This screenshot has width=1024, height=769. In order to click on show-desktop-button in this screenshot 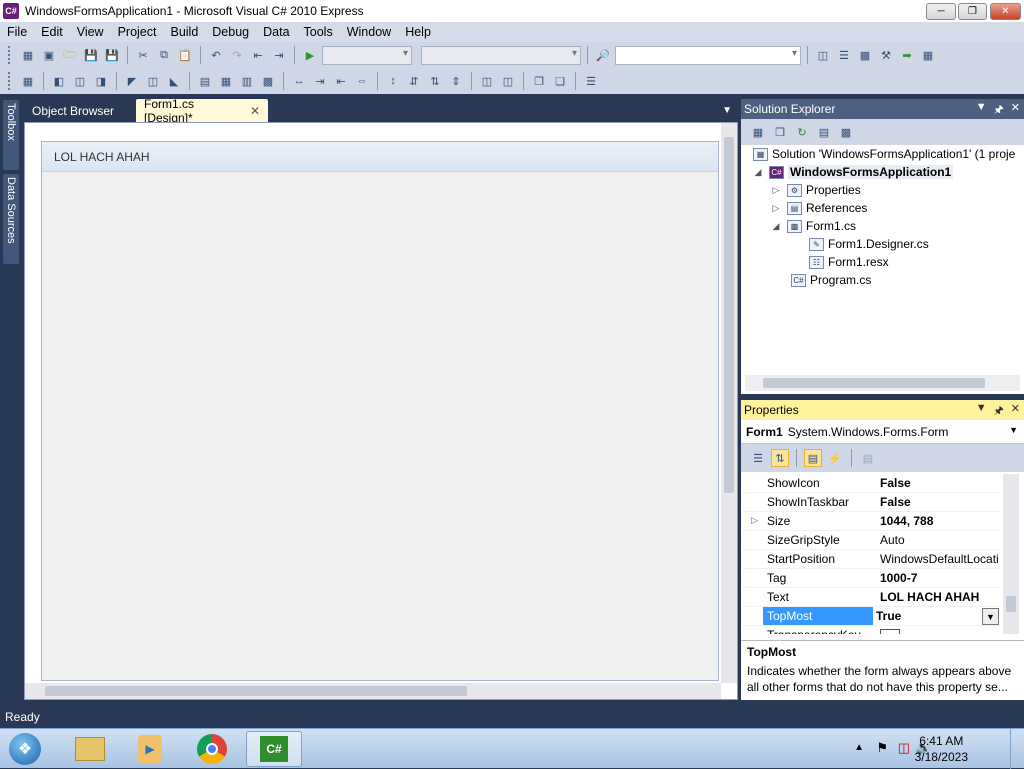, I will do `click(1017, 749)`.